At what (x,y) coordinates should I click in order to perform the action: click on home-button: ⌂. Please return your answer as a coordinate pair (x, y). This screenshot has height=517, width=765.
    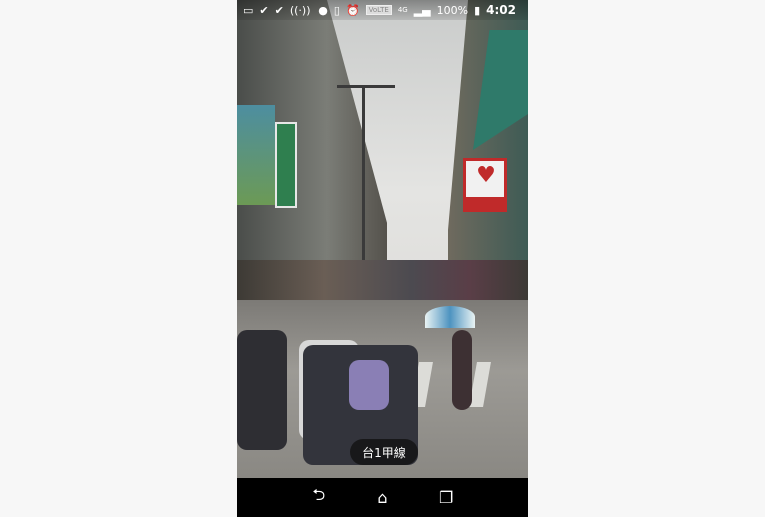
    Looking at the image, I should click on (382, 497).